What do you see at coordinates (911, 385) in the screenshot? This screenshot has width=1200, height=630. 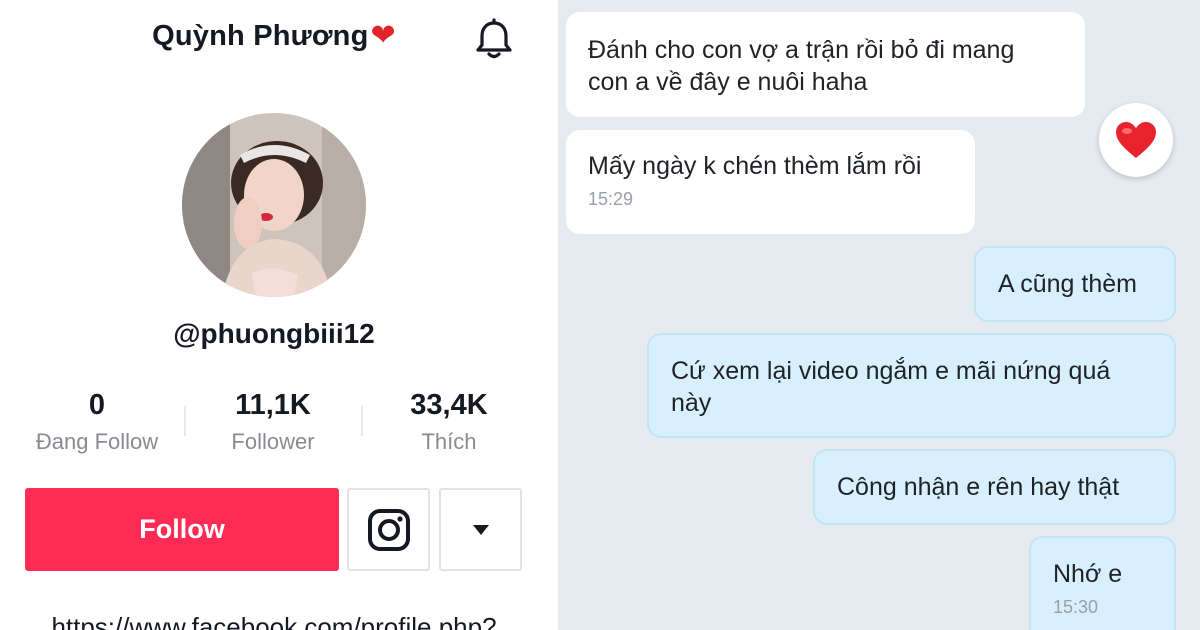 I see `chat-message-outgoing: Cứ xem lại video ngắm e mãi nứng quá này` at bounding box center [911, 385].